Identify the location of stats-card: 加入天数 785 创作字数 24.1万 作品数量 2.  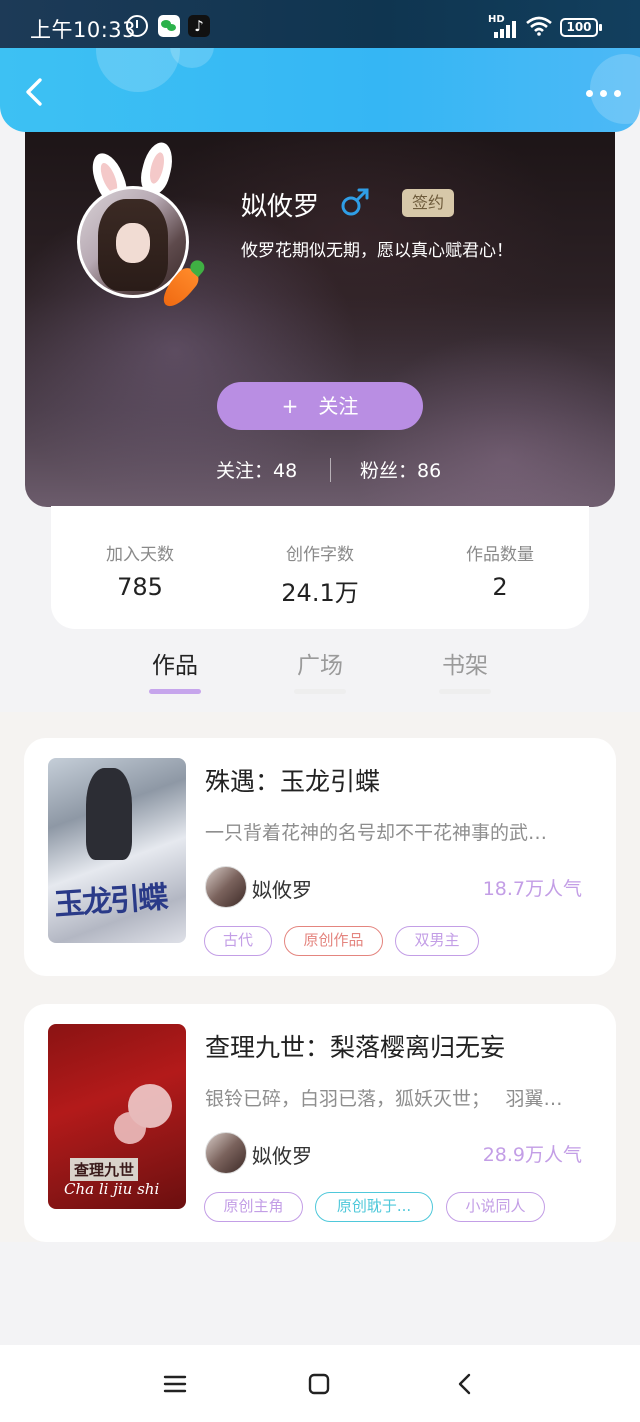
(320, 567).